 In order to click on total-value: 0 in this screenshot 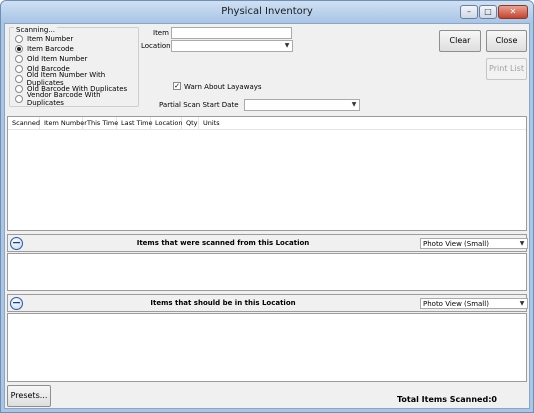, I will do `click(494, 399)`.